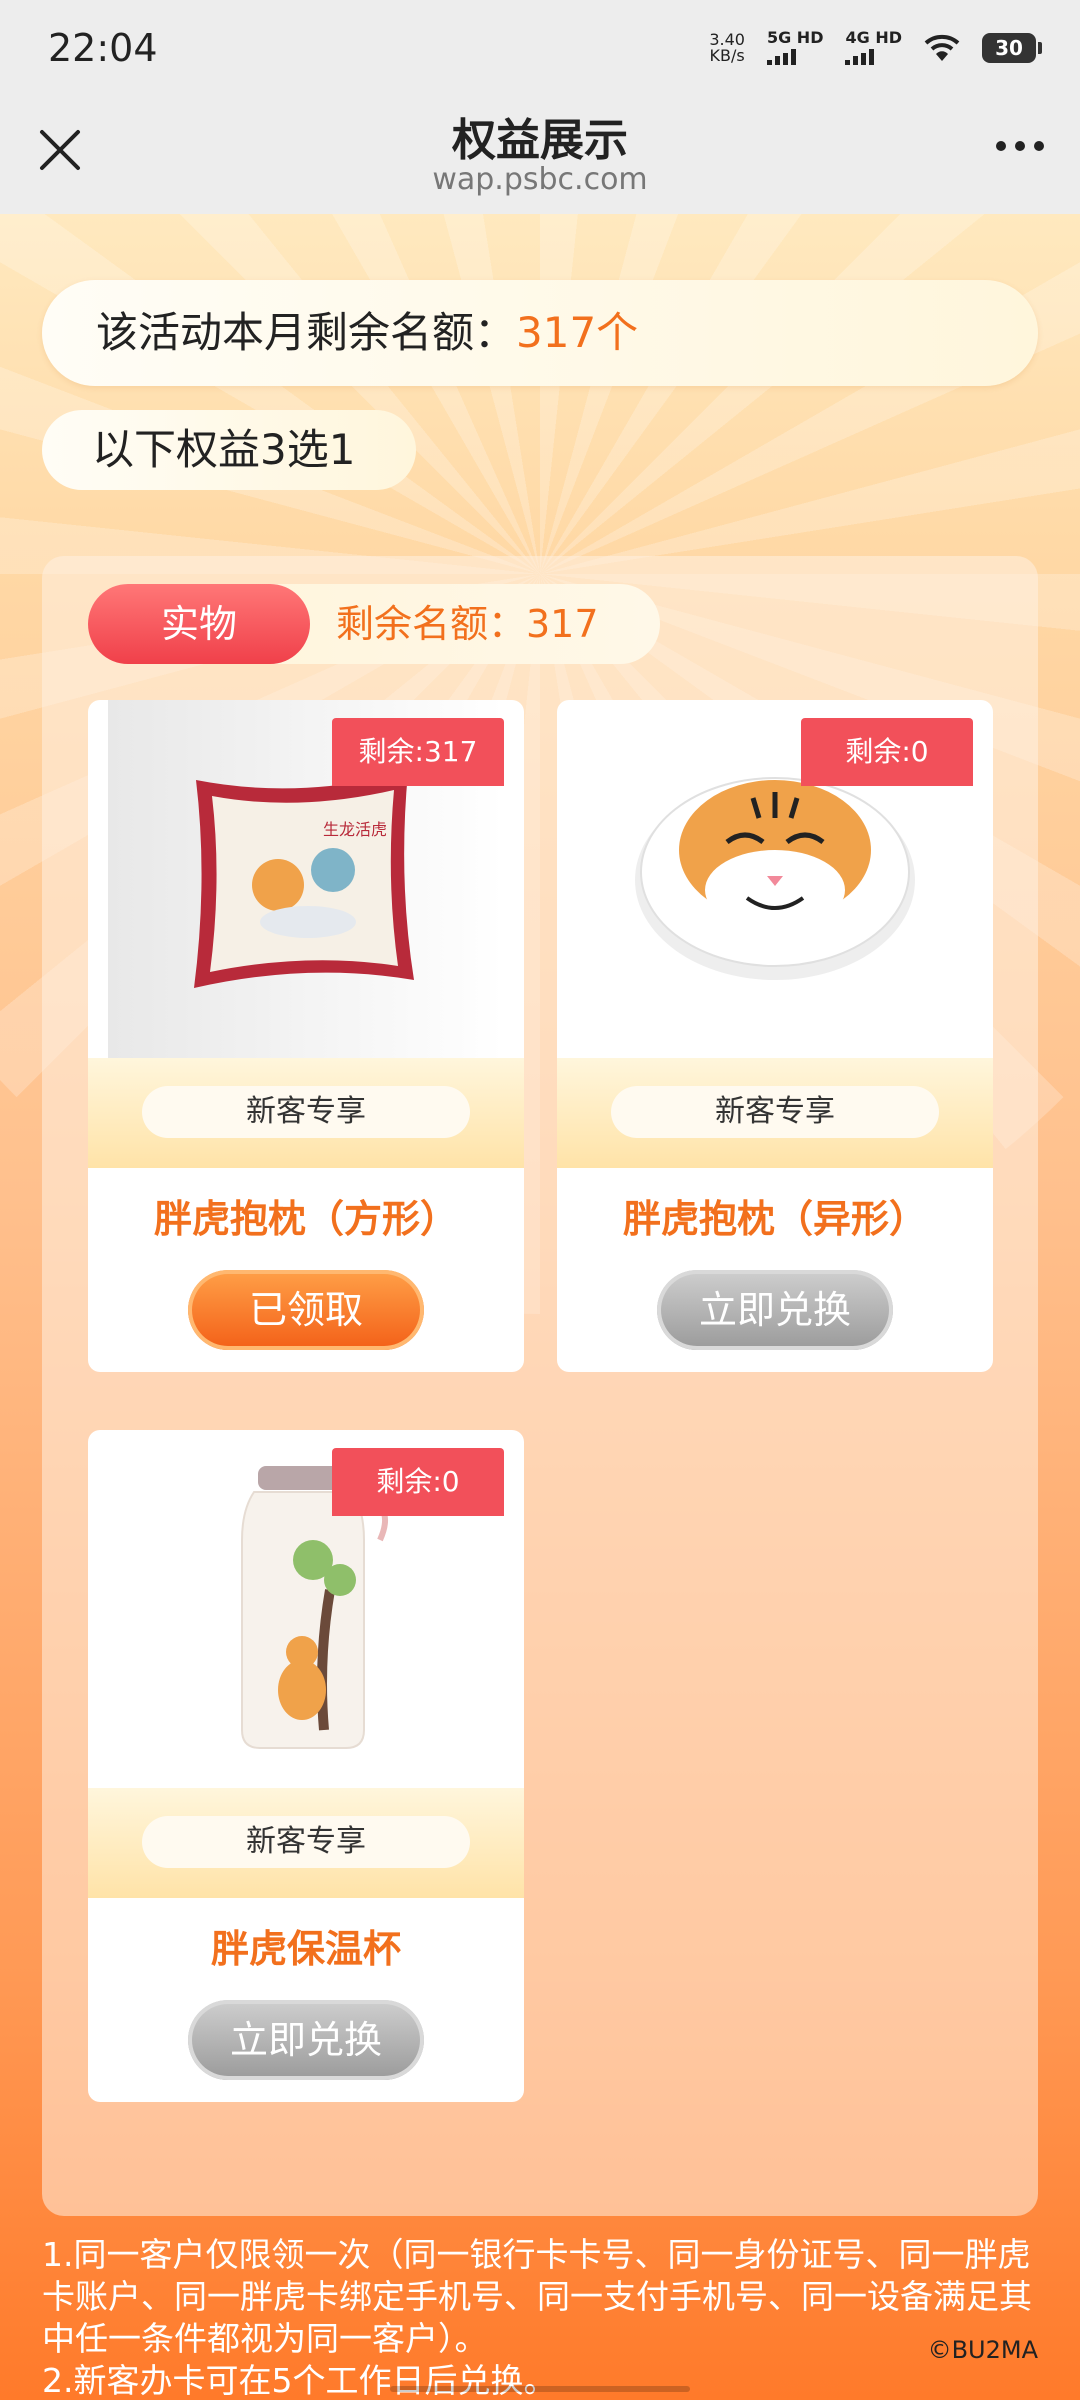 This screenshot has height=2400, width=1080. What do you see at coordinates (418, 752) in the screenshot?
I see `remaining-badge: 剩余:317` at bounding box center [418, 752].